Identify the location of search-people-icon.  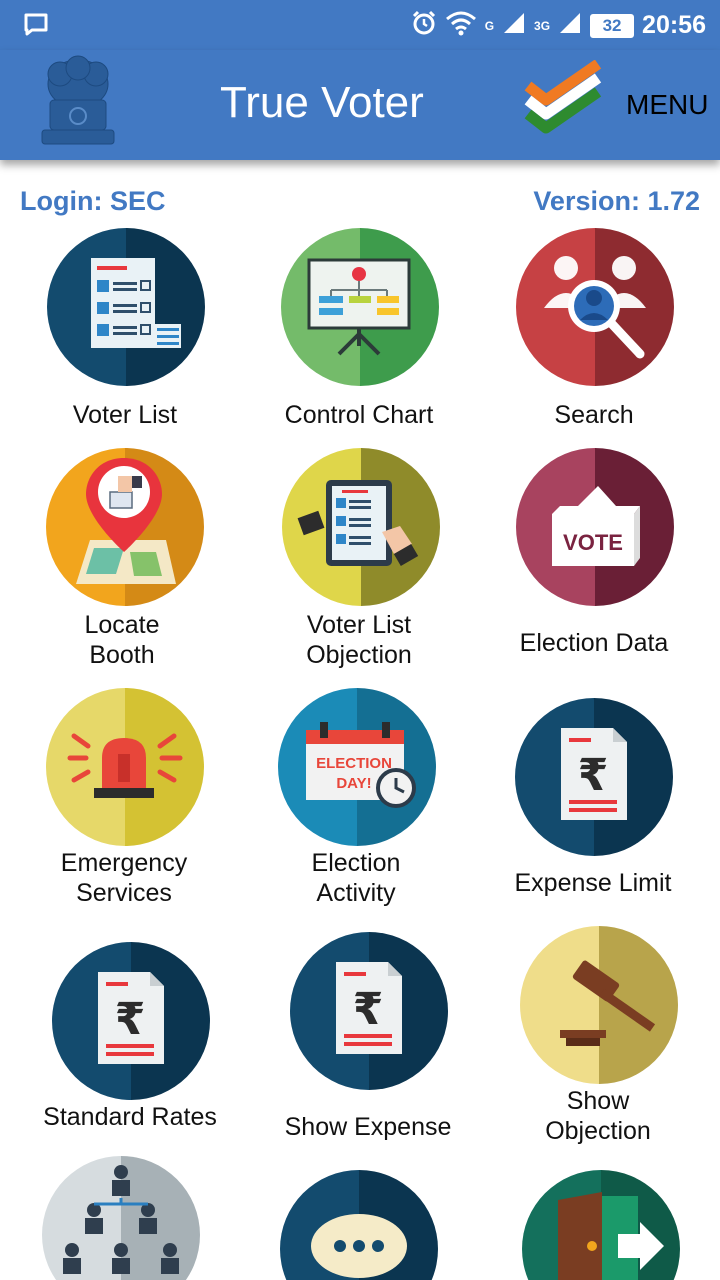
(595, 307).